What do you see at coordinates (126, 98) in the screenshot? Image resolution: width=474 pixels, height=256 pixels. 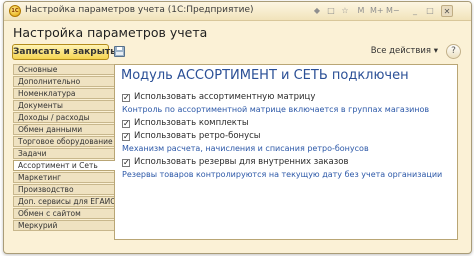 I see `checkbox-assortment-matrix: ✓` at bounding box center [126, 98].